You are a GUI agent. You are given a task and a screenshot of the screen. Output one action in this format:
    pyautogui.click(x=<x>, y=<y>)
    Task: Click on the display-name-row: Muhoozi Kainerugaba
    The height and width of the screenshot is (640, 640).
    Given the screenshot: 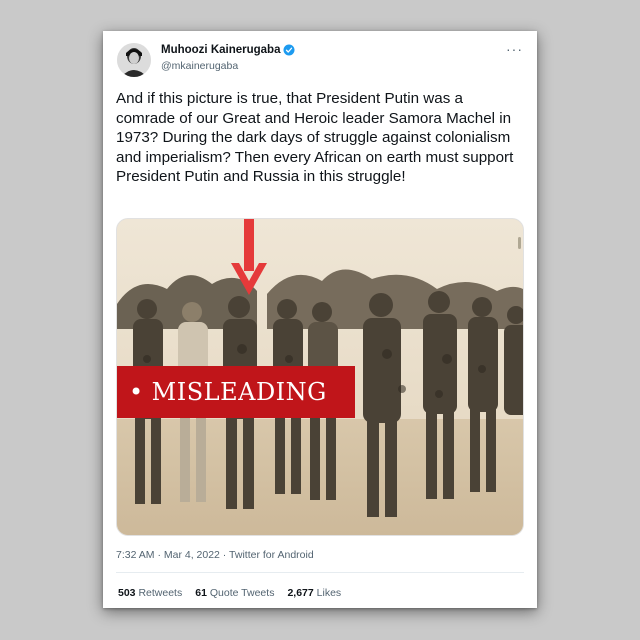 What is the action you would take?
    pyautogui.click(x=228, y=50)
    